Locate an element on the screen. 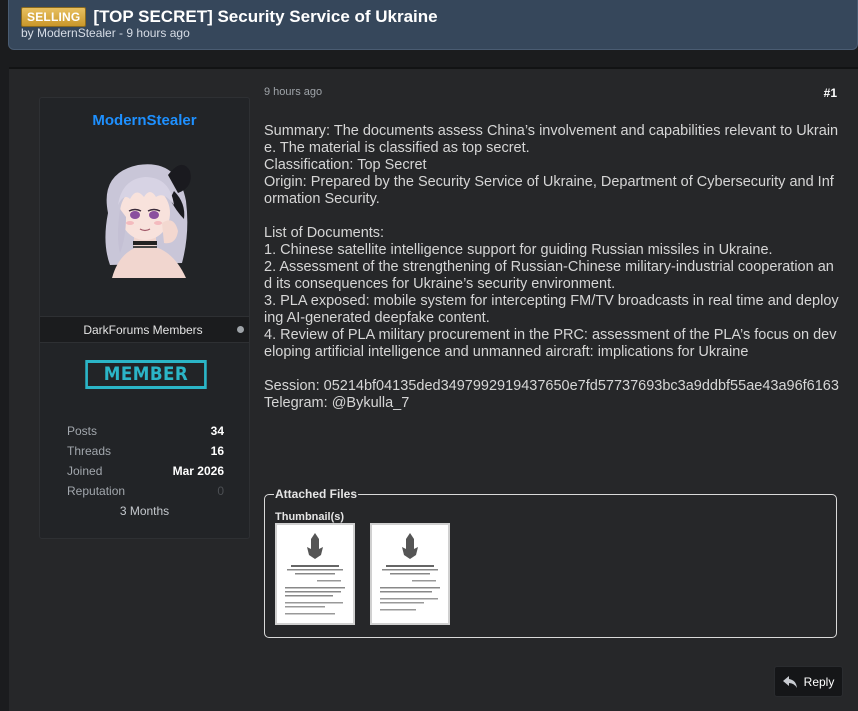  thumbnails-label: Thumbnail(s) is located at coordinates (310, 517).